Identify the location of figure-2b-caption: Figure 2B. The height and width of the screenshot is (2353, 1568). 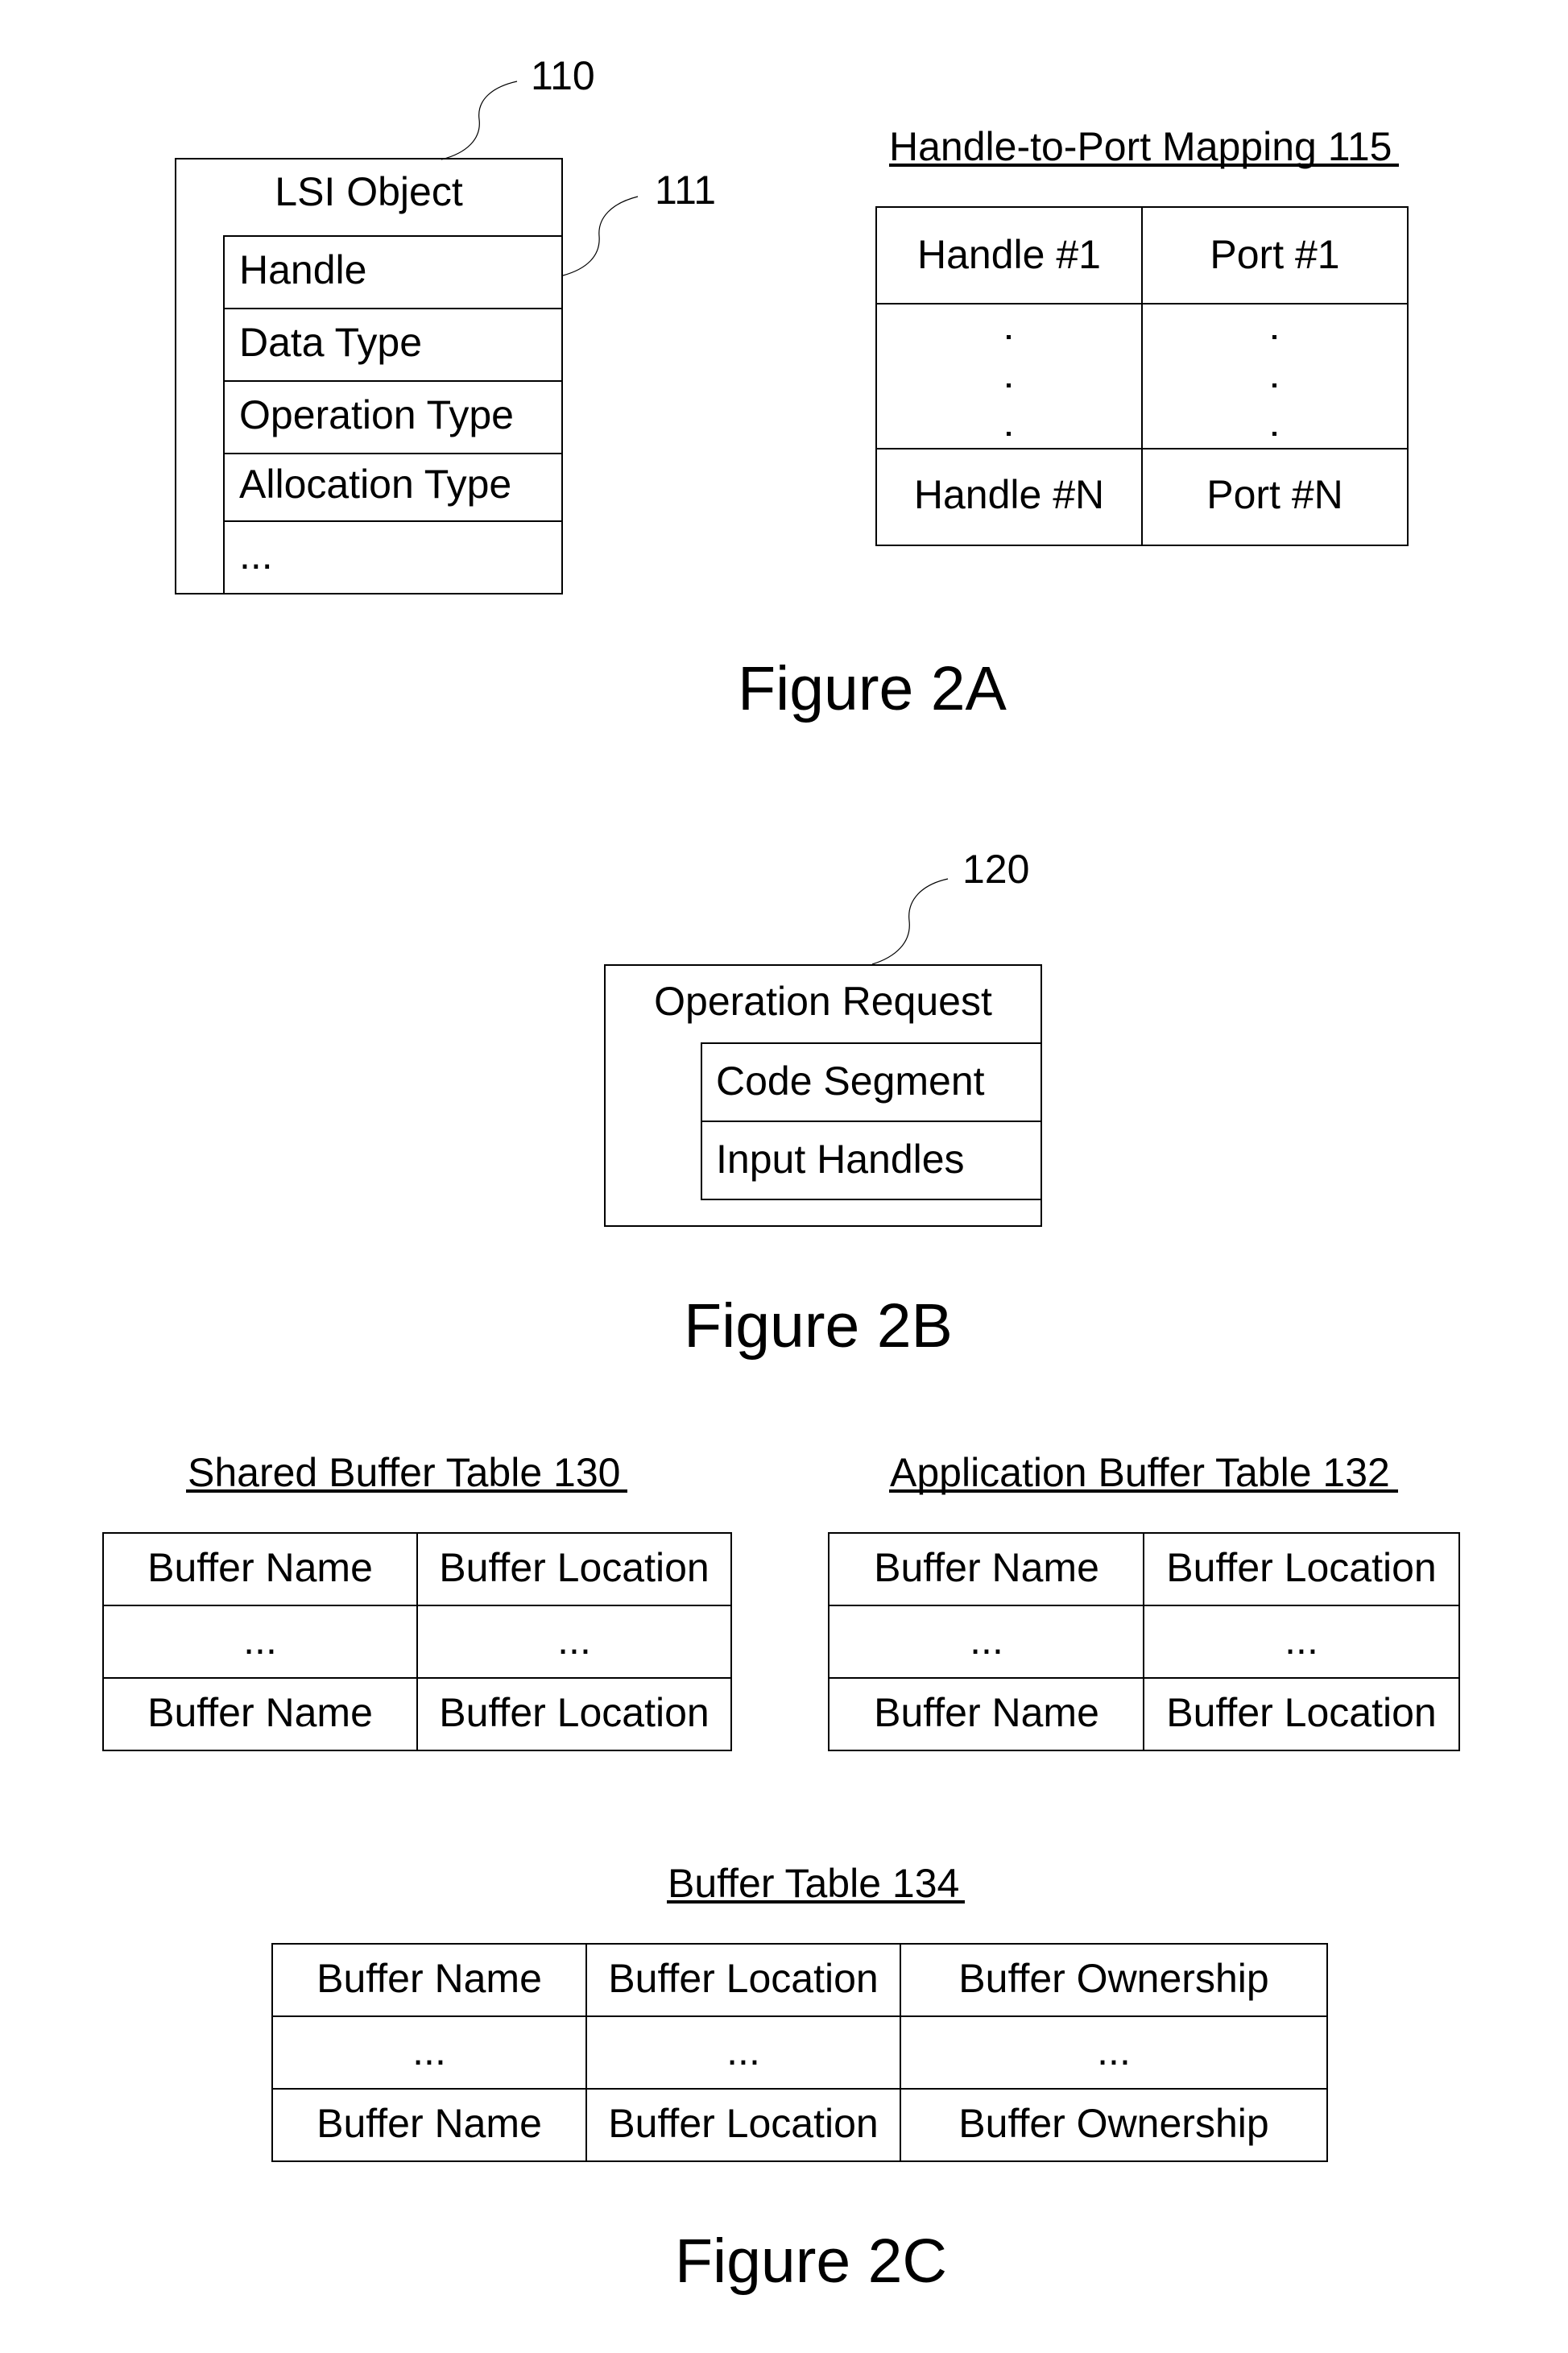
(819, 1326).